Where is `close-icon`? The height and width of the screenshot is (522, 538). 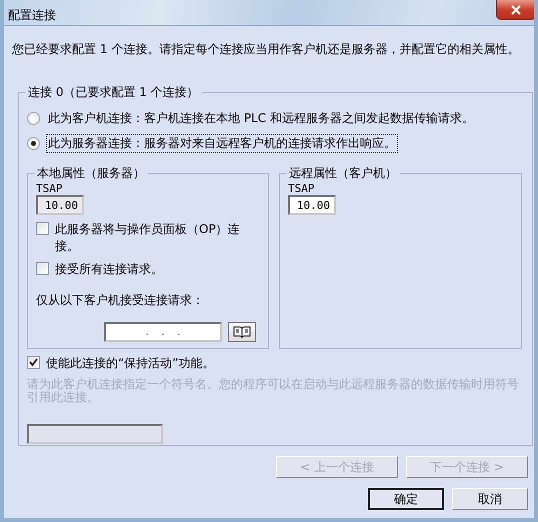 close-icon is located at coordinates (516, 9).